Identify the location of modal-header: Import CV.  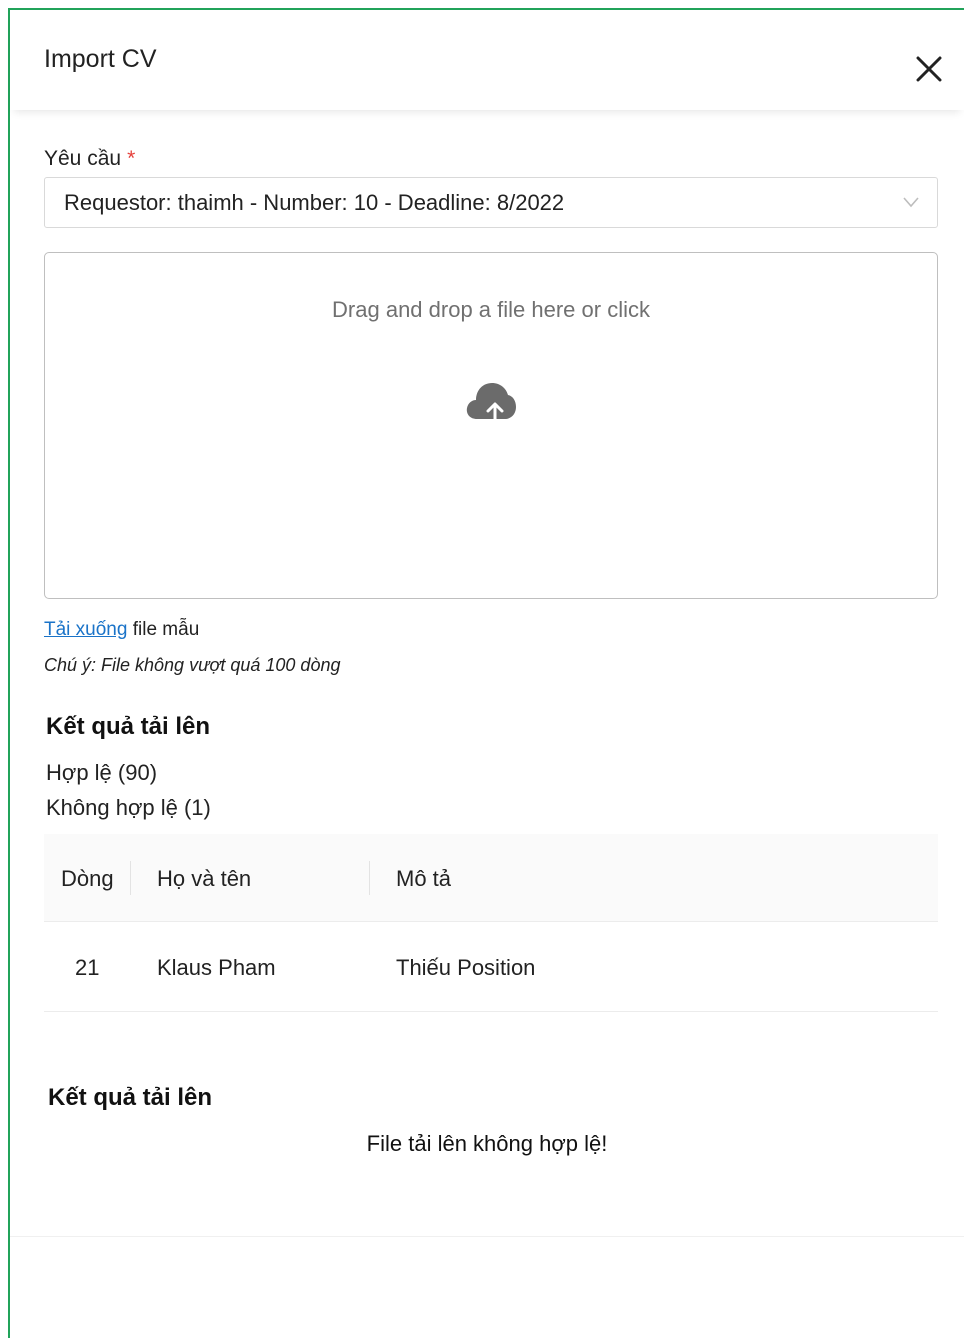
(487, 60).